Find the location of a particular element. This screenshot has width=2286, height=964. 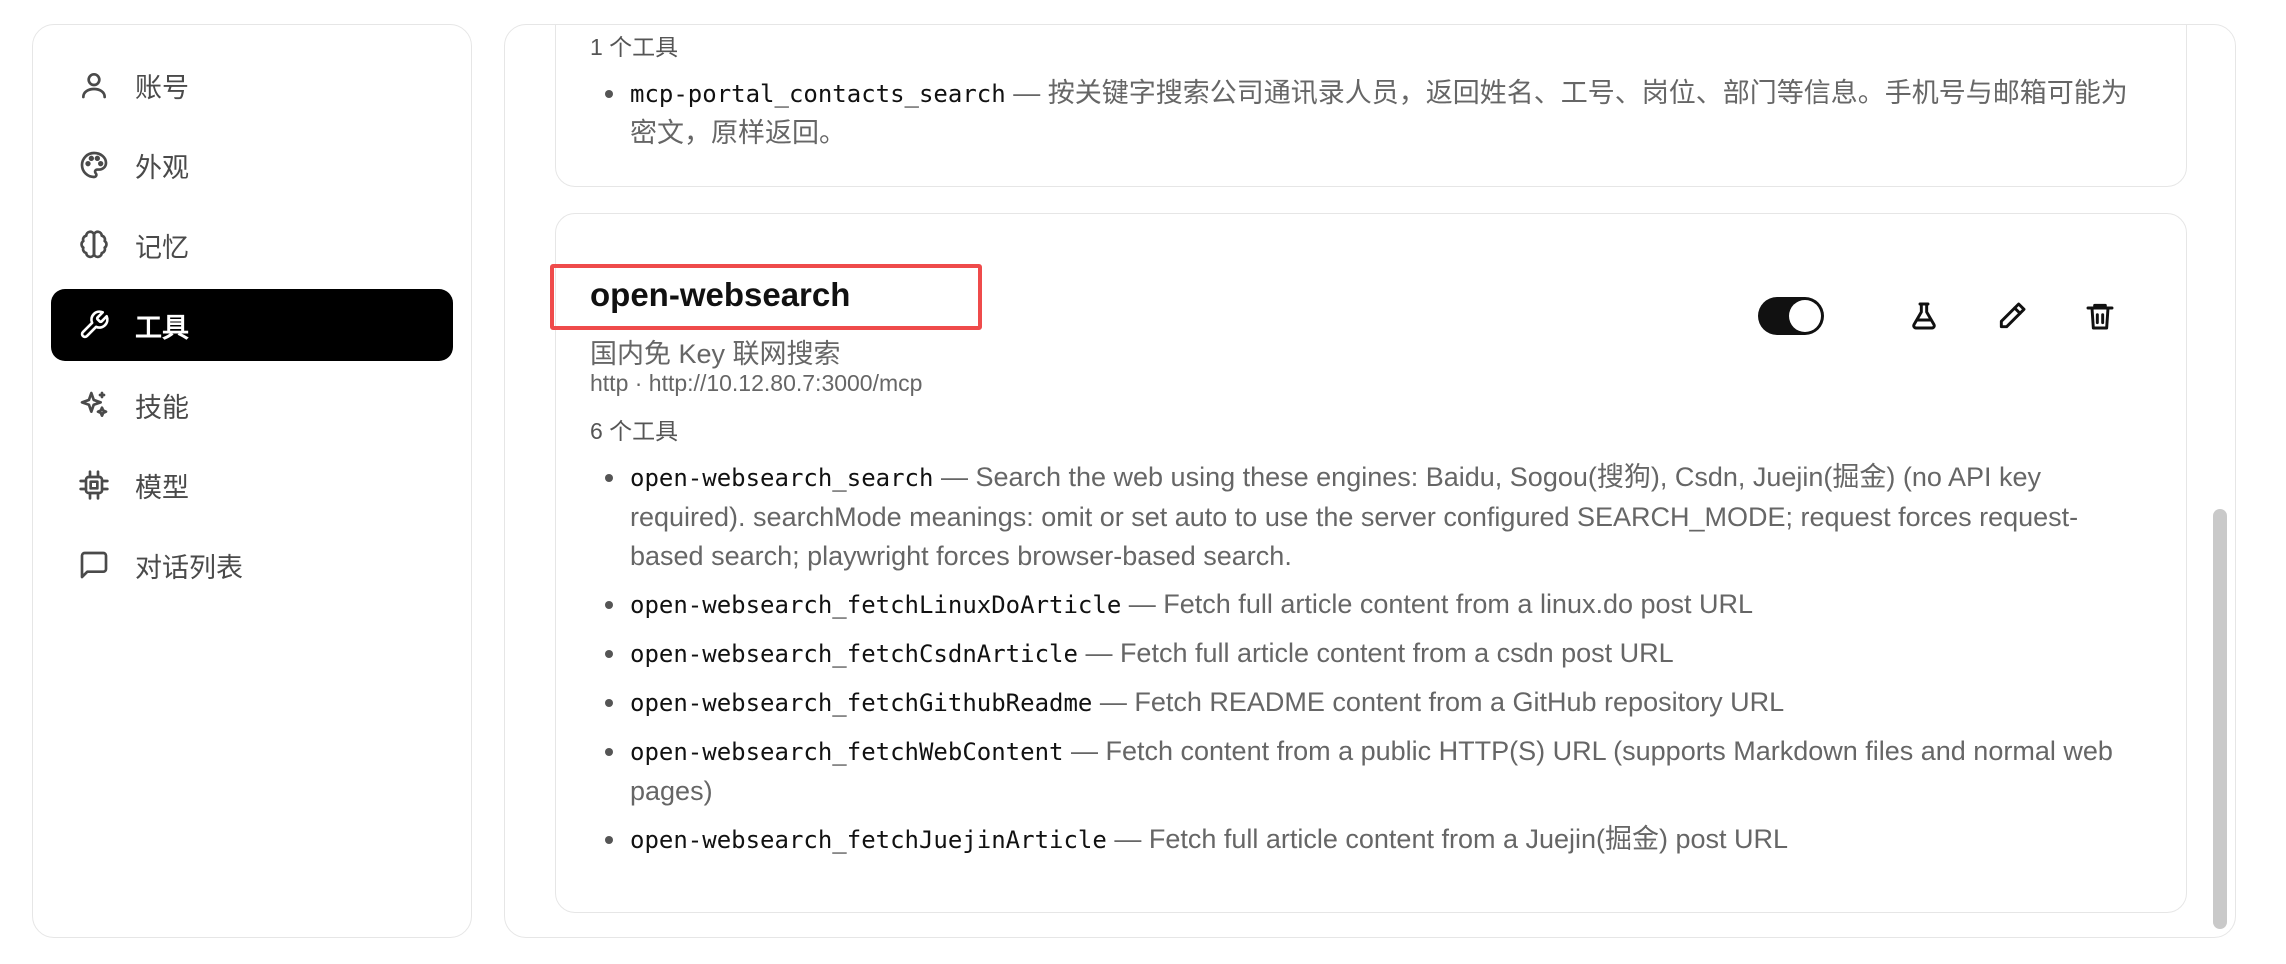

sidebar-item-label: 外观 is located at coordinates (162, 167).